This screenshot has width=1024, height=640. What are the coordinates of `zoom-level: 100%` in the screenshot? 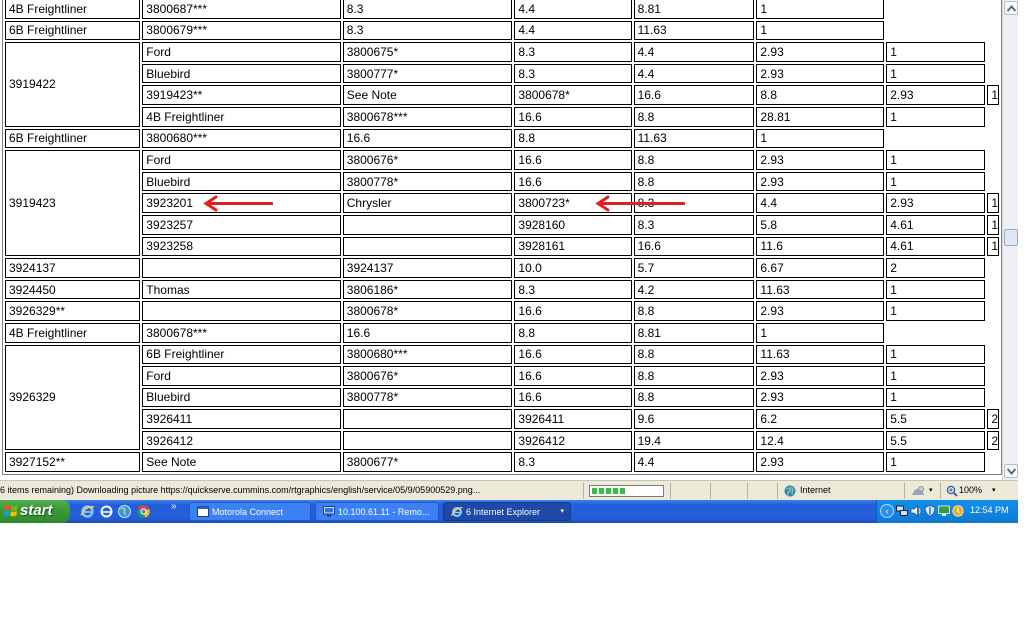 It's located at (970, 490).